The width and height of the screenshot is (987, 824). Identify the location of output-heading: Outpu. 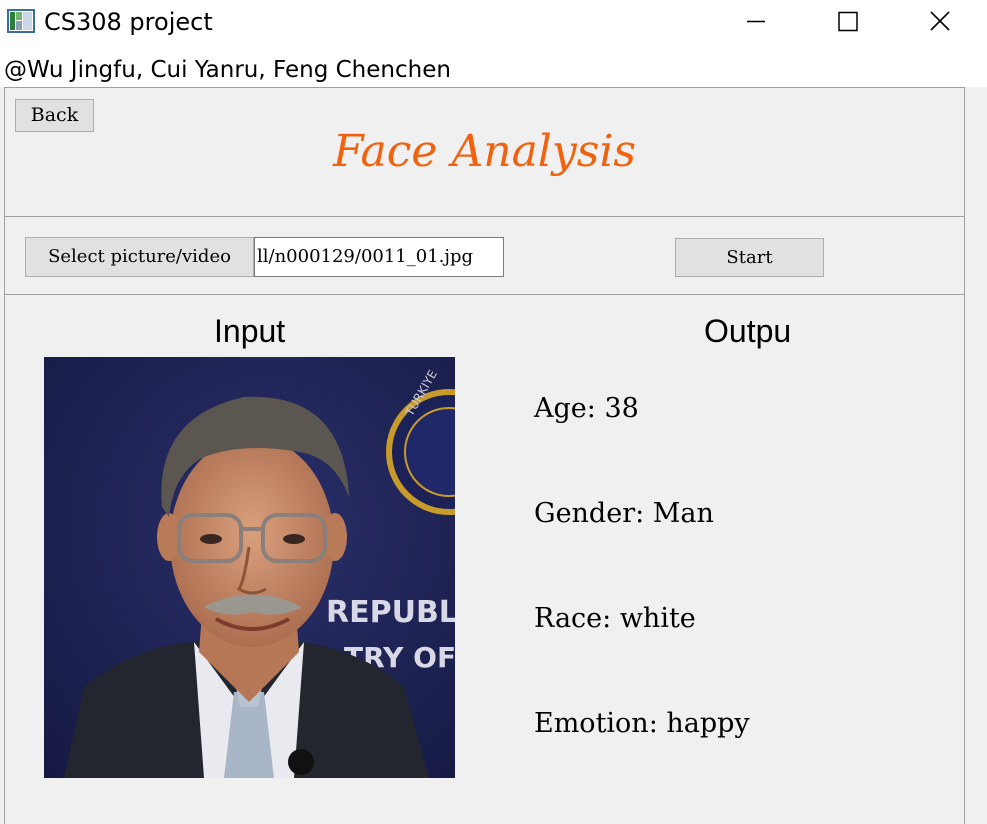
(748, 331).